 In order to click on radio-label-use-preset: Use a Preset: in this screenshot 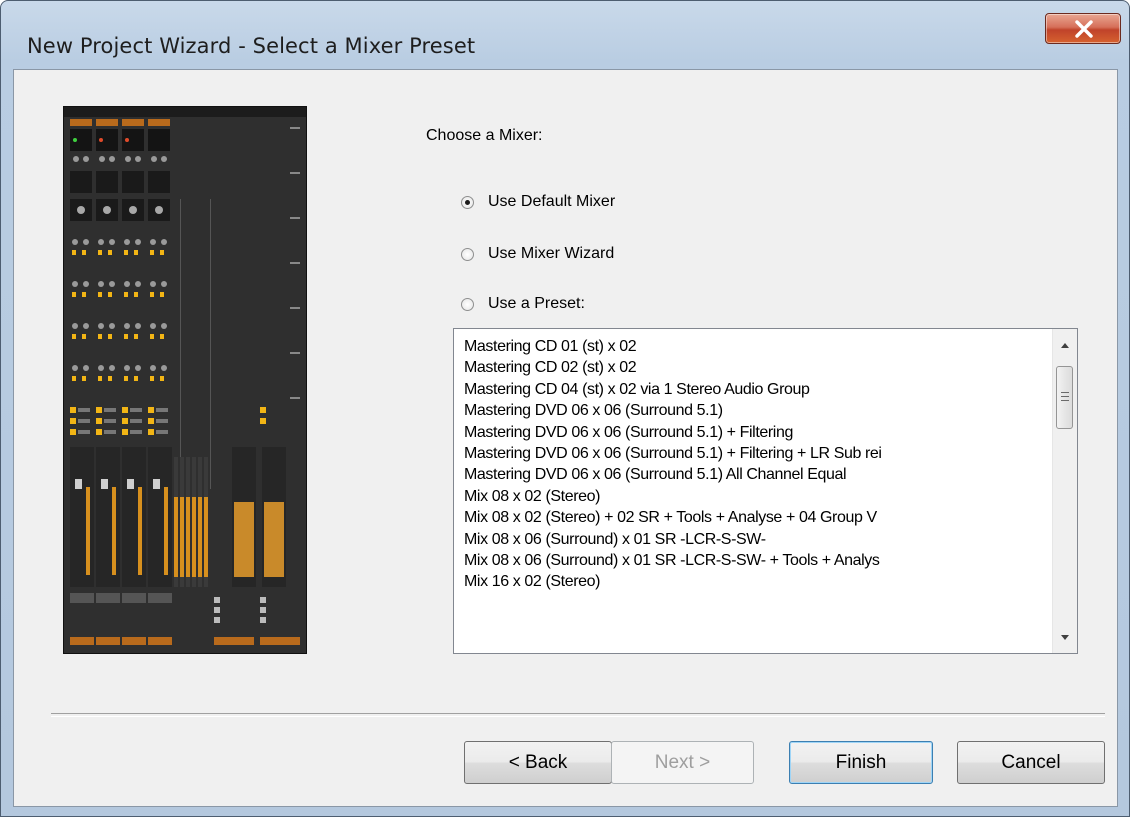, I will do `click(536, 304)`.